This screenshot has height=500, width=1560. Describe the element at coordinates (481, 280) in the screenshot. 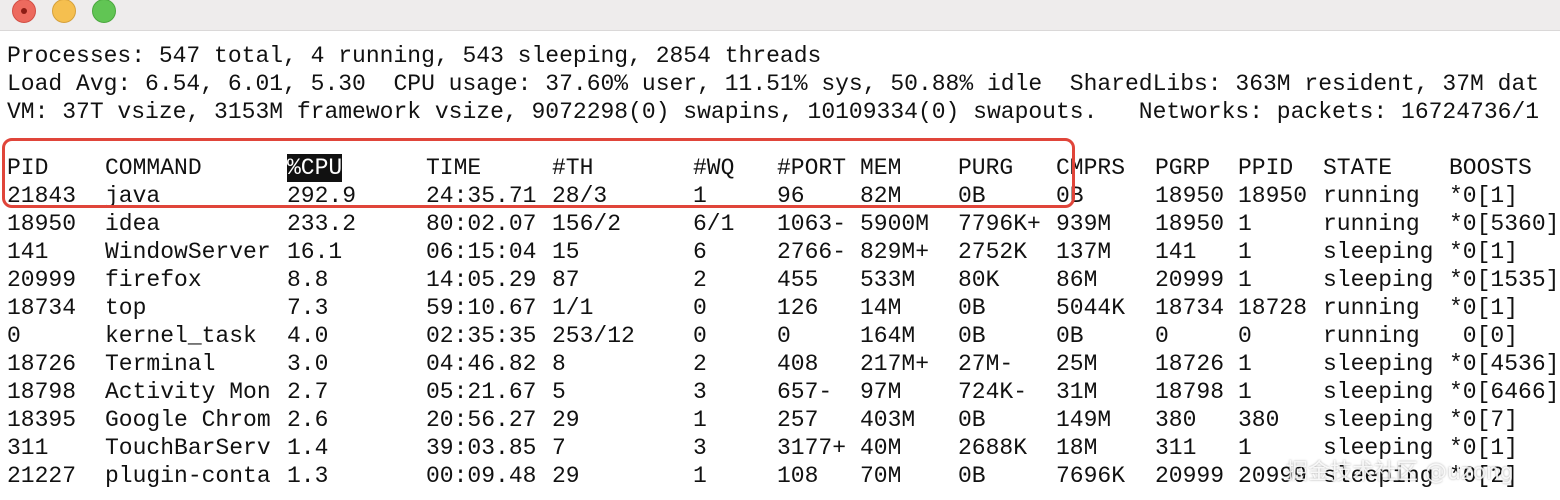

I see `table-cell: 14:05.29` at that location.